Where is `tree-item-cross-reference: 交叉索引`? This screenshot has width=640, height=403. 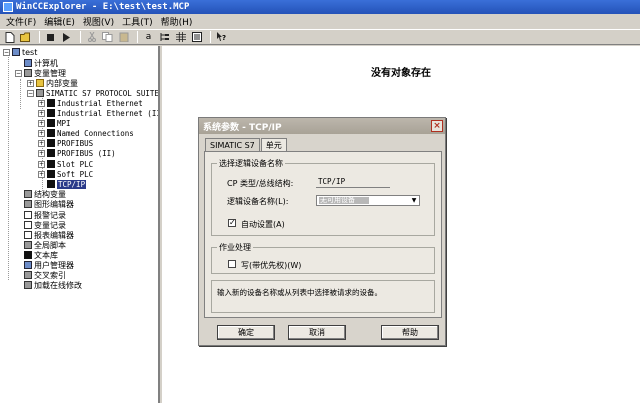 tree-item-cross-reference: 交叉索引 is located at coordinates (45, 275).